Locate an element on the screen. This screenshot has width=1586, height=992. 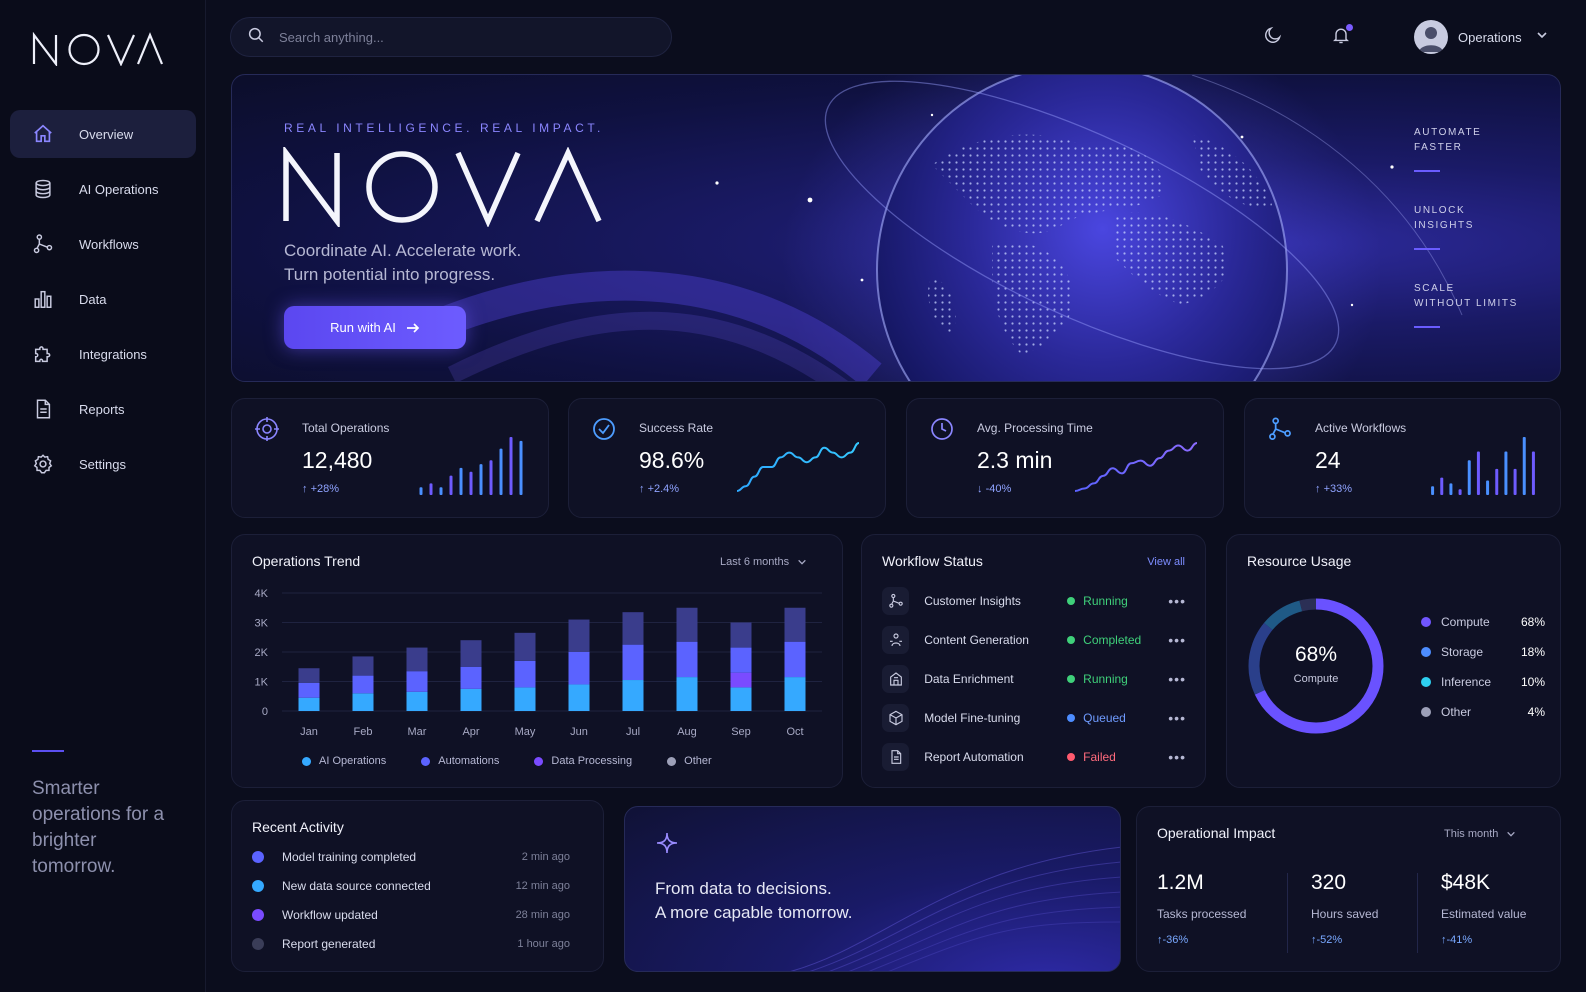
side-item-line2: INSIGHTS is located at coordinates (1444, 225).